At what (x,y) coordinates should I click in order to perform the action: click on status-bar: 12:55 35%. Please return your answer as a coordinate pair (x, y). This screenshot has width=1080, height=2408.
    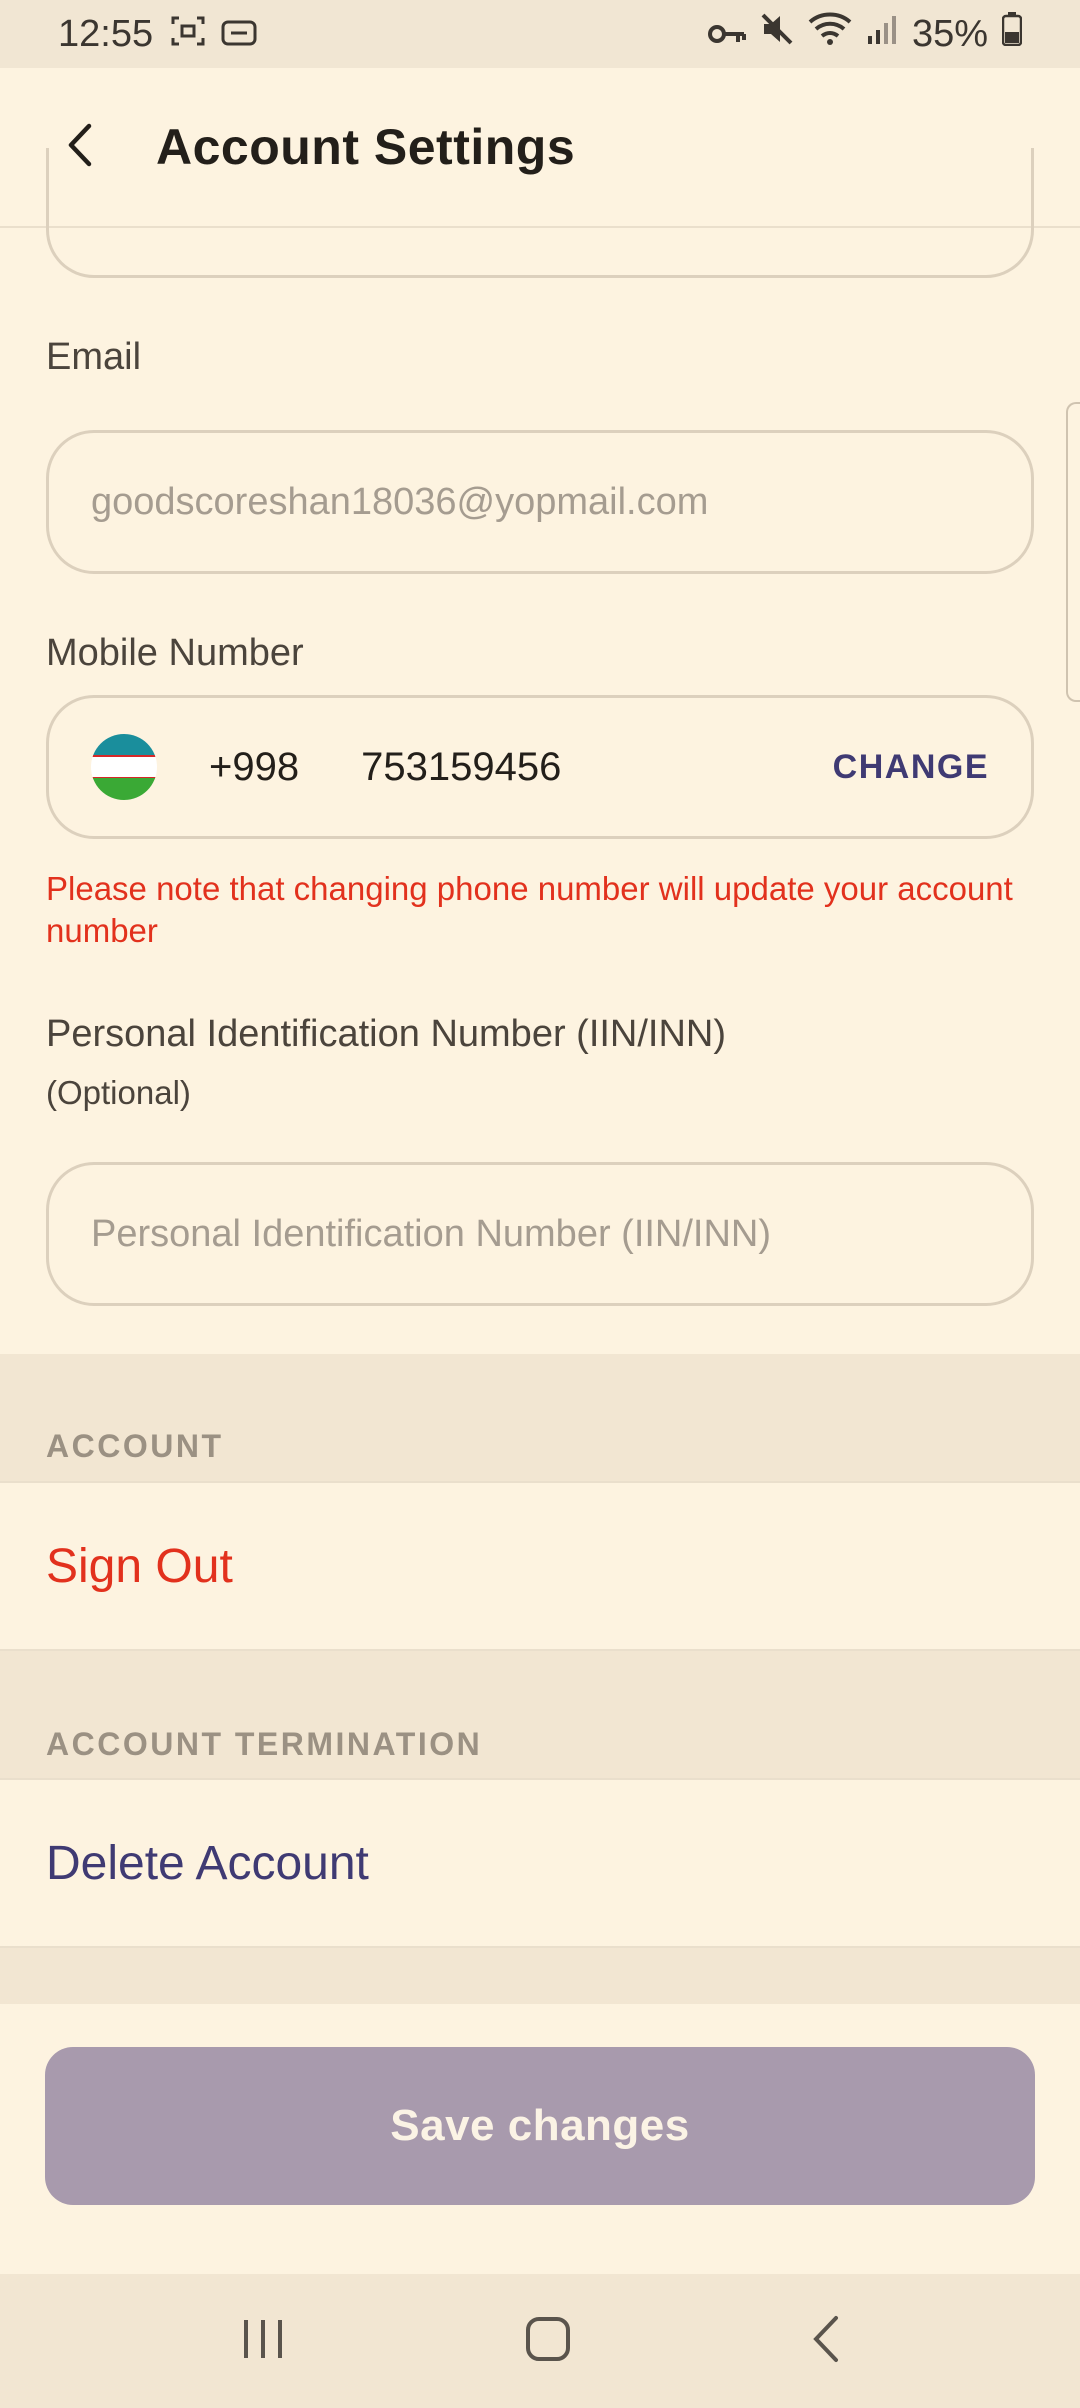
    Looking at the image, I should click on (540, 34).